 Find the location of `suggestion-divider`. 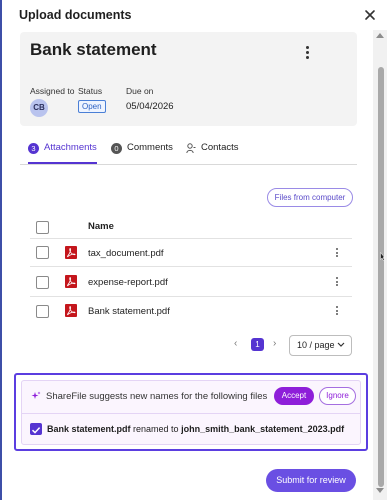

suggestion-divider is located at coordinates (191, 413).